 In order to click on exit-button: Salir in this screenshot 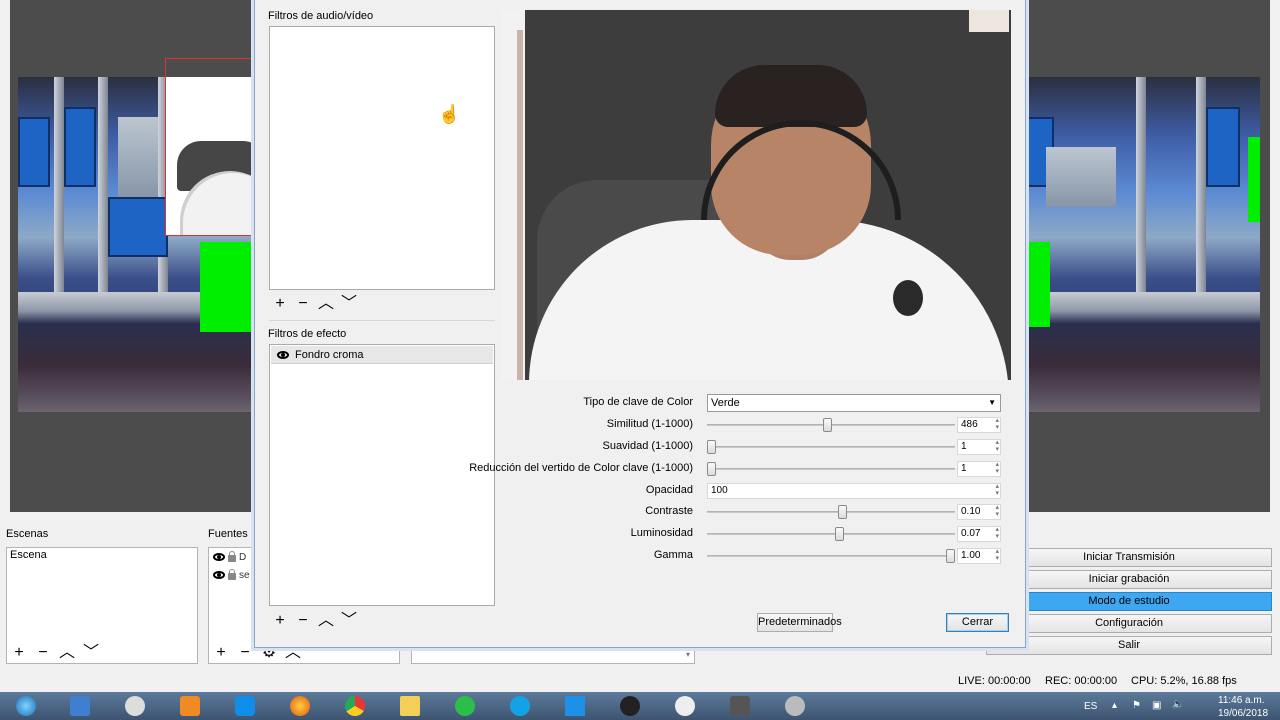, I will do `click(1129, 645)`.